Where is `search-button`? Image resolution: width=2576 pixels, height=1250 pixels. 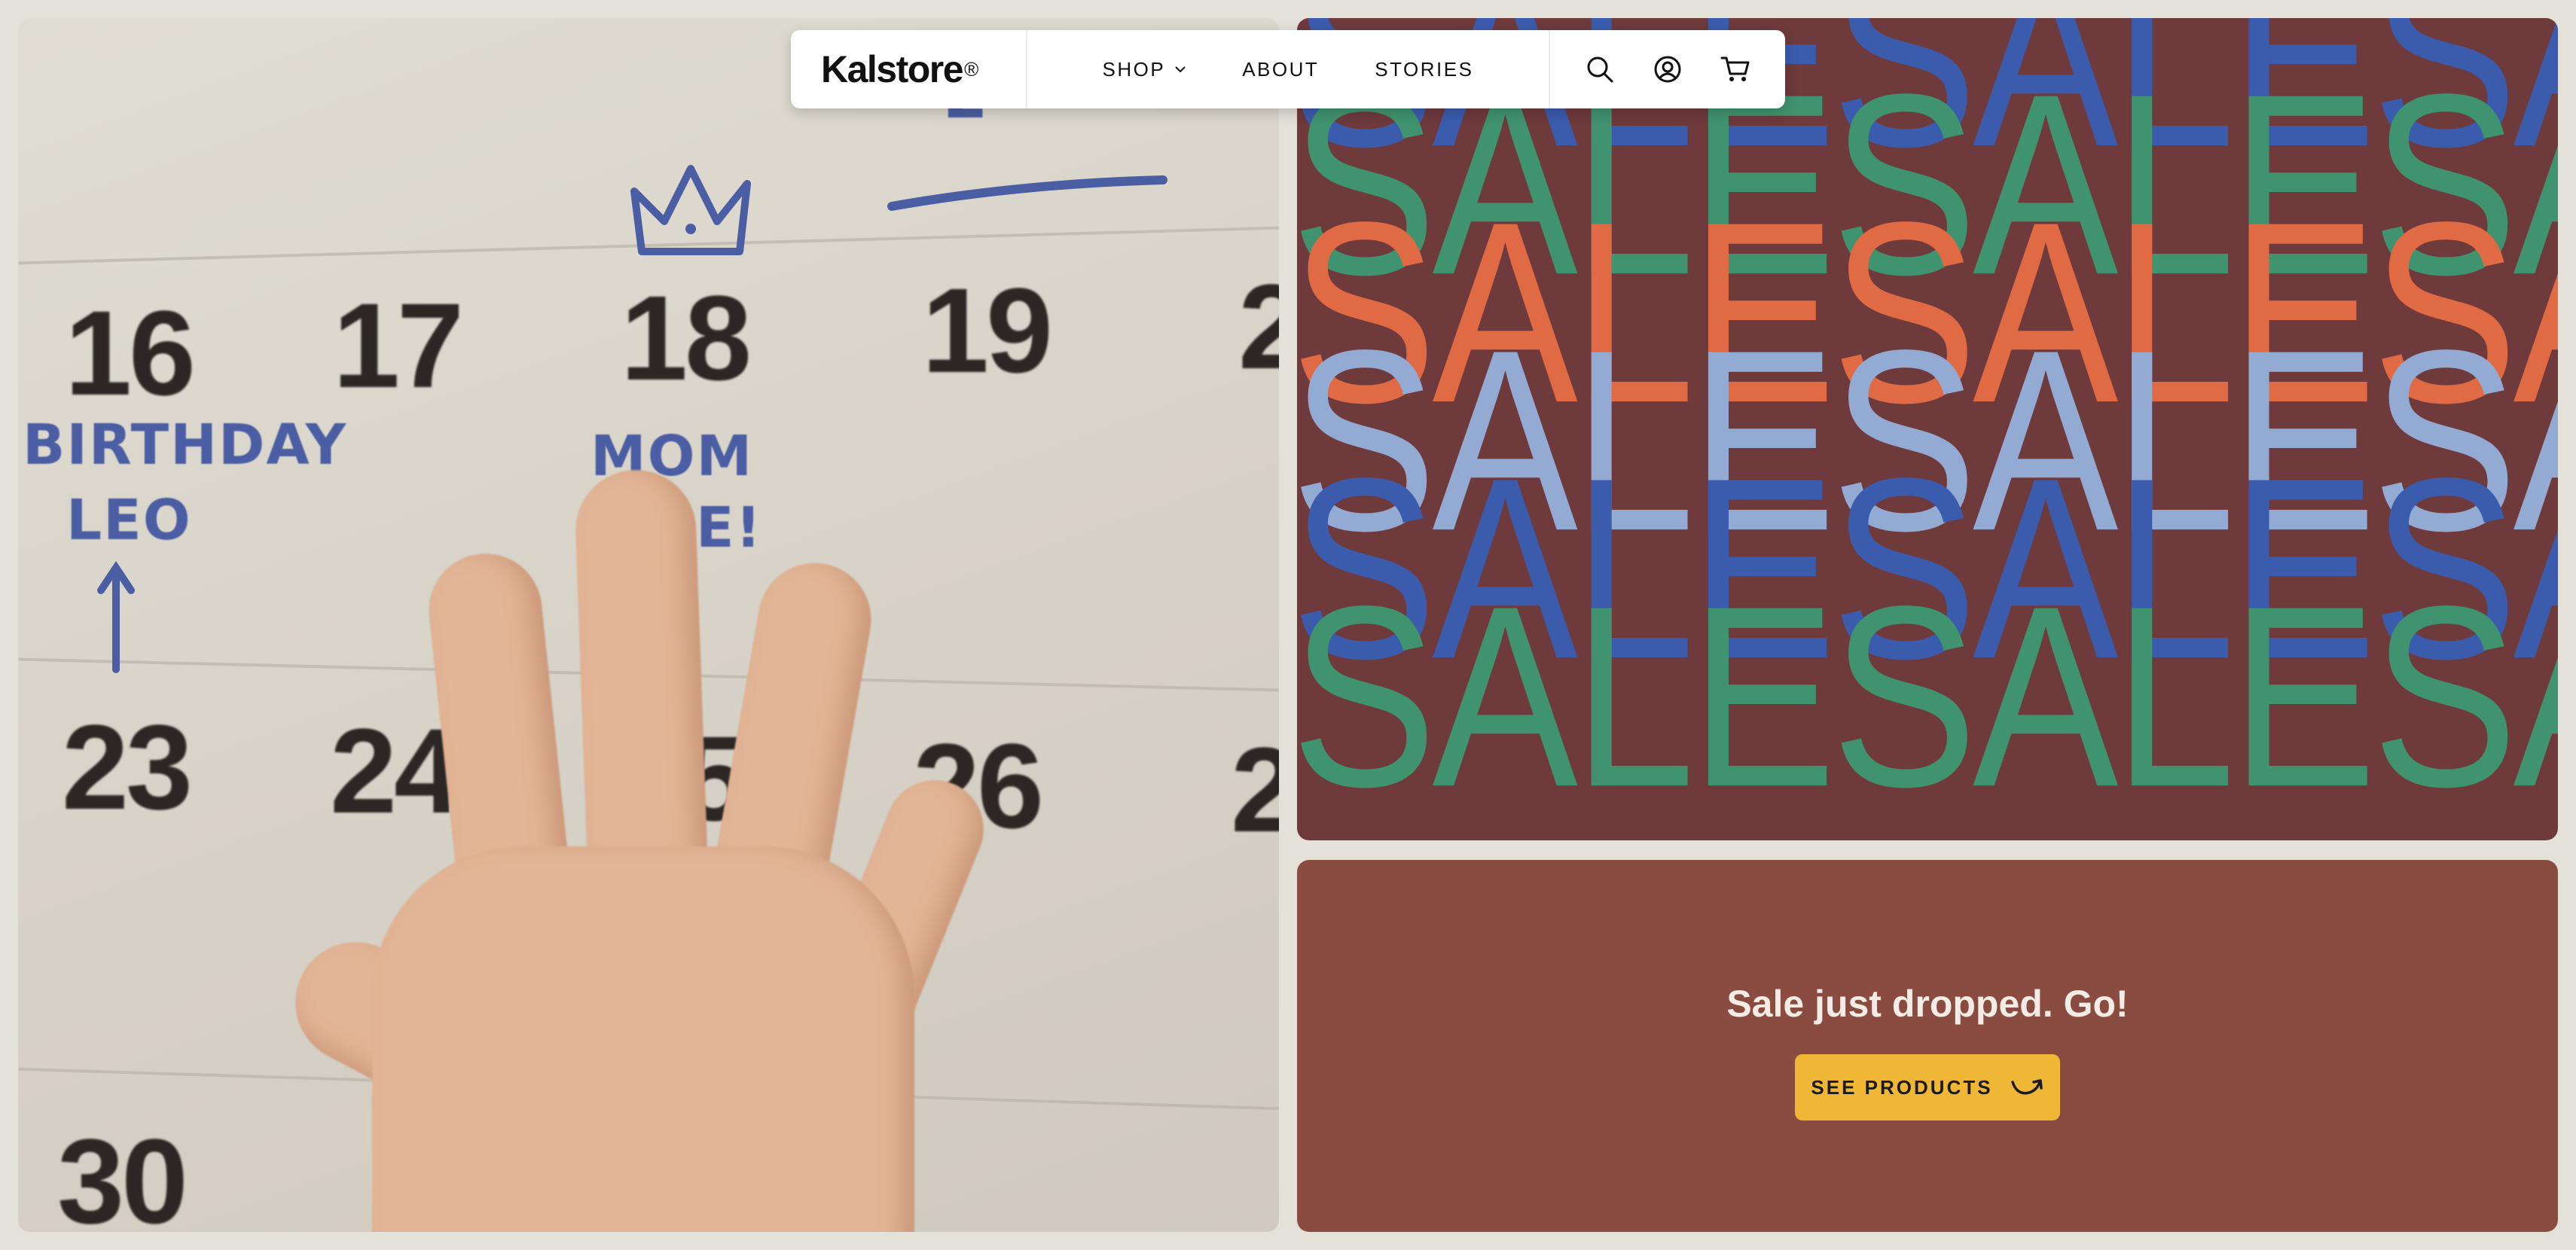 search-button is located at coordinates (1600, 69).